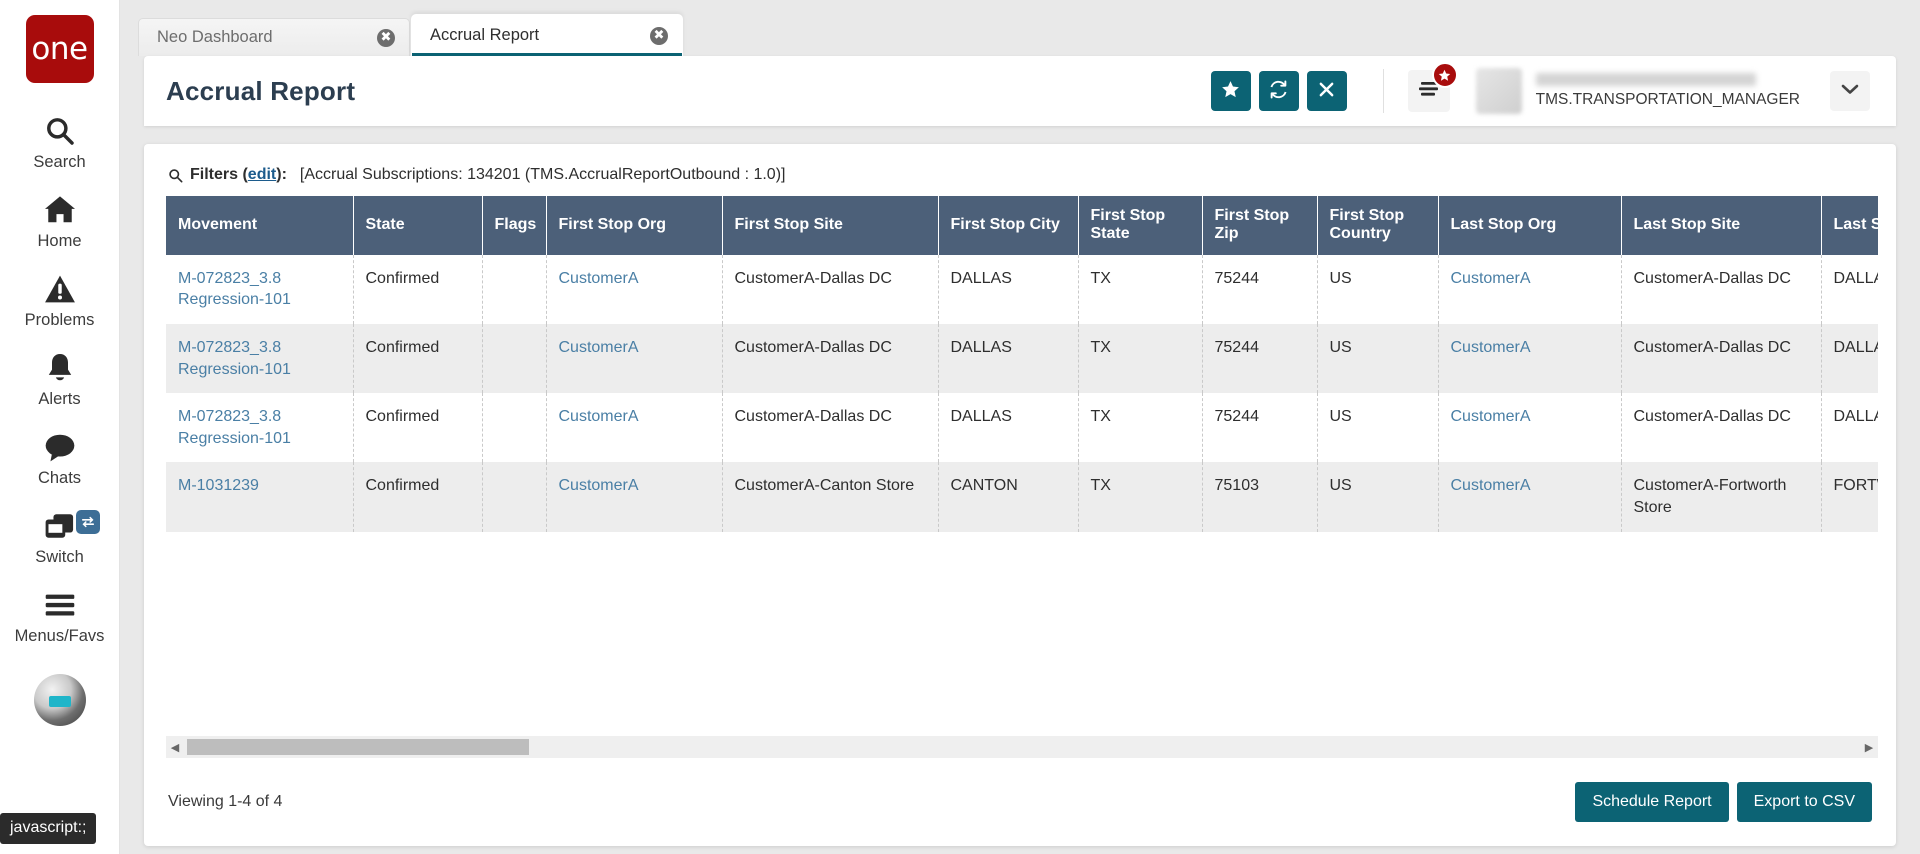 This screenshot has height=854, width=1920. I want to click on sidebar-item-home: Home, so click(60, 217).